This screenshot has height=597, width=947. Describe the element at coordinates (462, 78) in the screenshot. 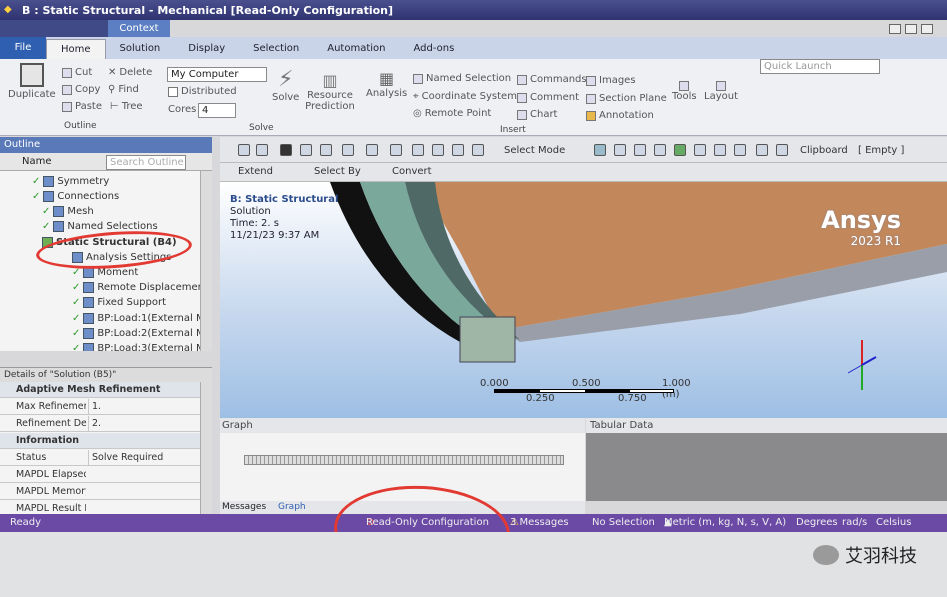

I see `named-selection-button: Named Selection` at that location.